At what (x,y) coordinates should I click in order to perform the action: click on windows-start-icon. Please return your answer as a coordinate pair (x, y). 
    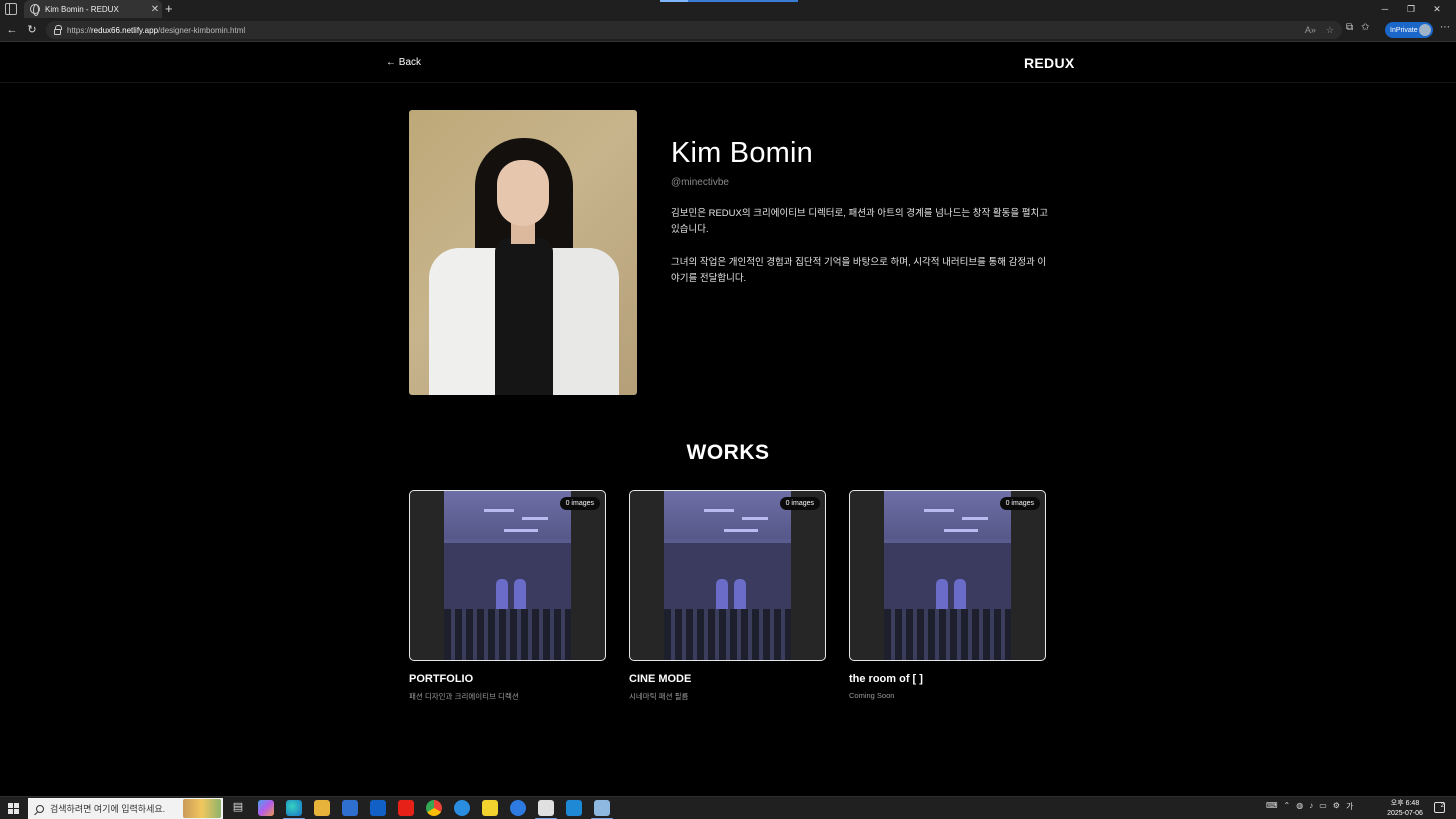
    Looking at the image, I should click on (13, 808).